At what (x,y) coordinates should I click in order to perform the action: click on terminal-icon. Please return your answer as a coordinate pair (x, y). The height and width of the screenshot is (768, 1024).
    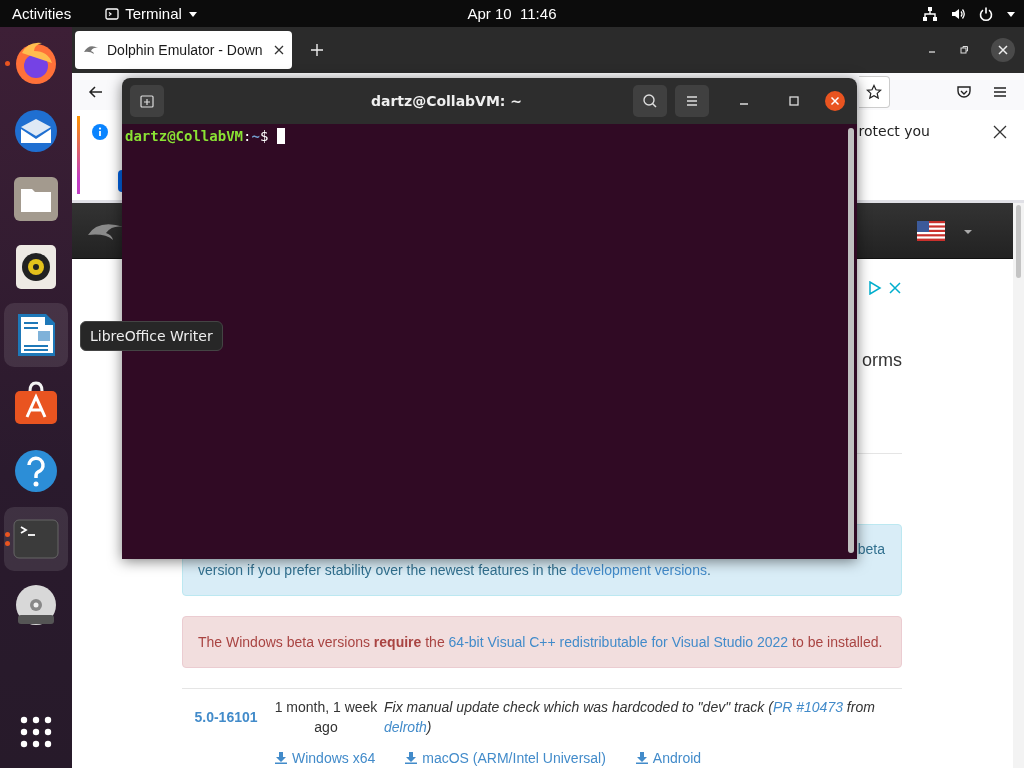
    Looking at the image, I should click on (112, 13).